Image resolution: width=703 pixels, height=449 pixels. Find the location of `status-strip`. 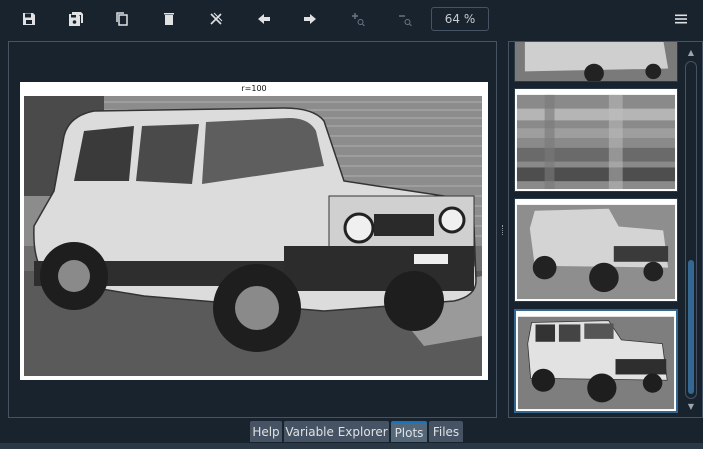

status-strip is located at coordinates (351, 446).